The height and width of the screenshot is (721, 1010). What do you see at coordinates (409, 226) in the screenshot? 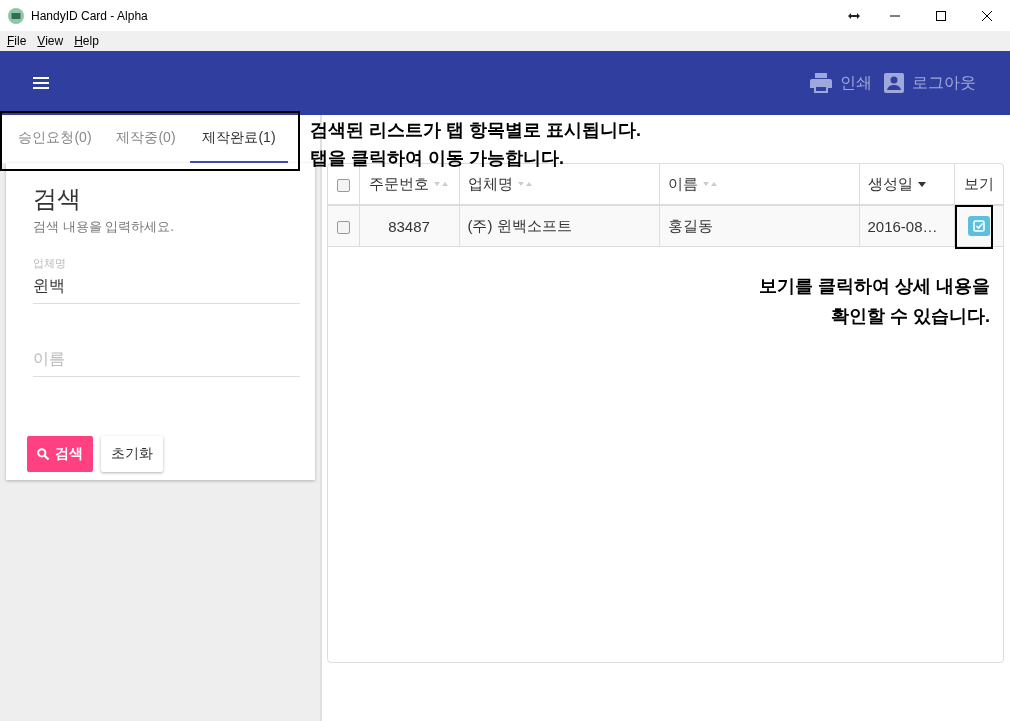
I see `table-cell: 83487` at bounding box center [409, 226].